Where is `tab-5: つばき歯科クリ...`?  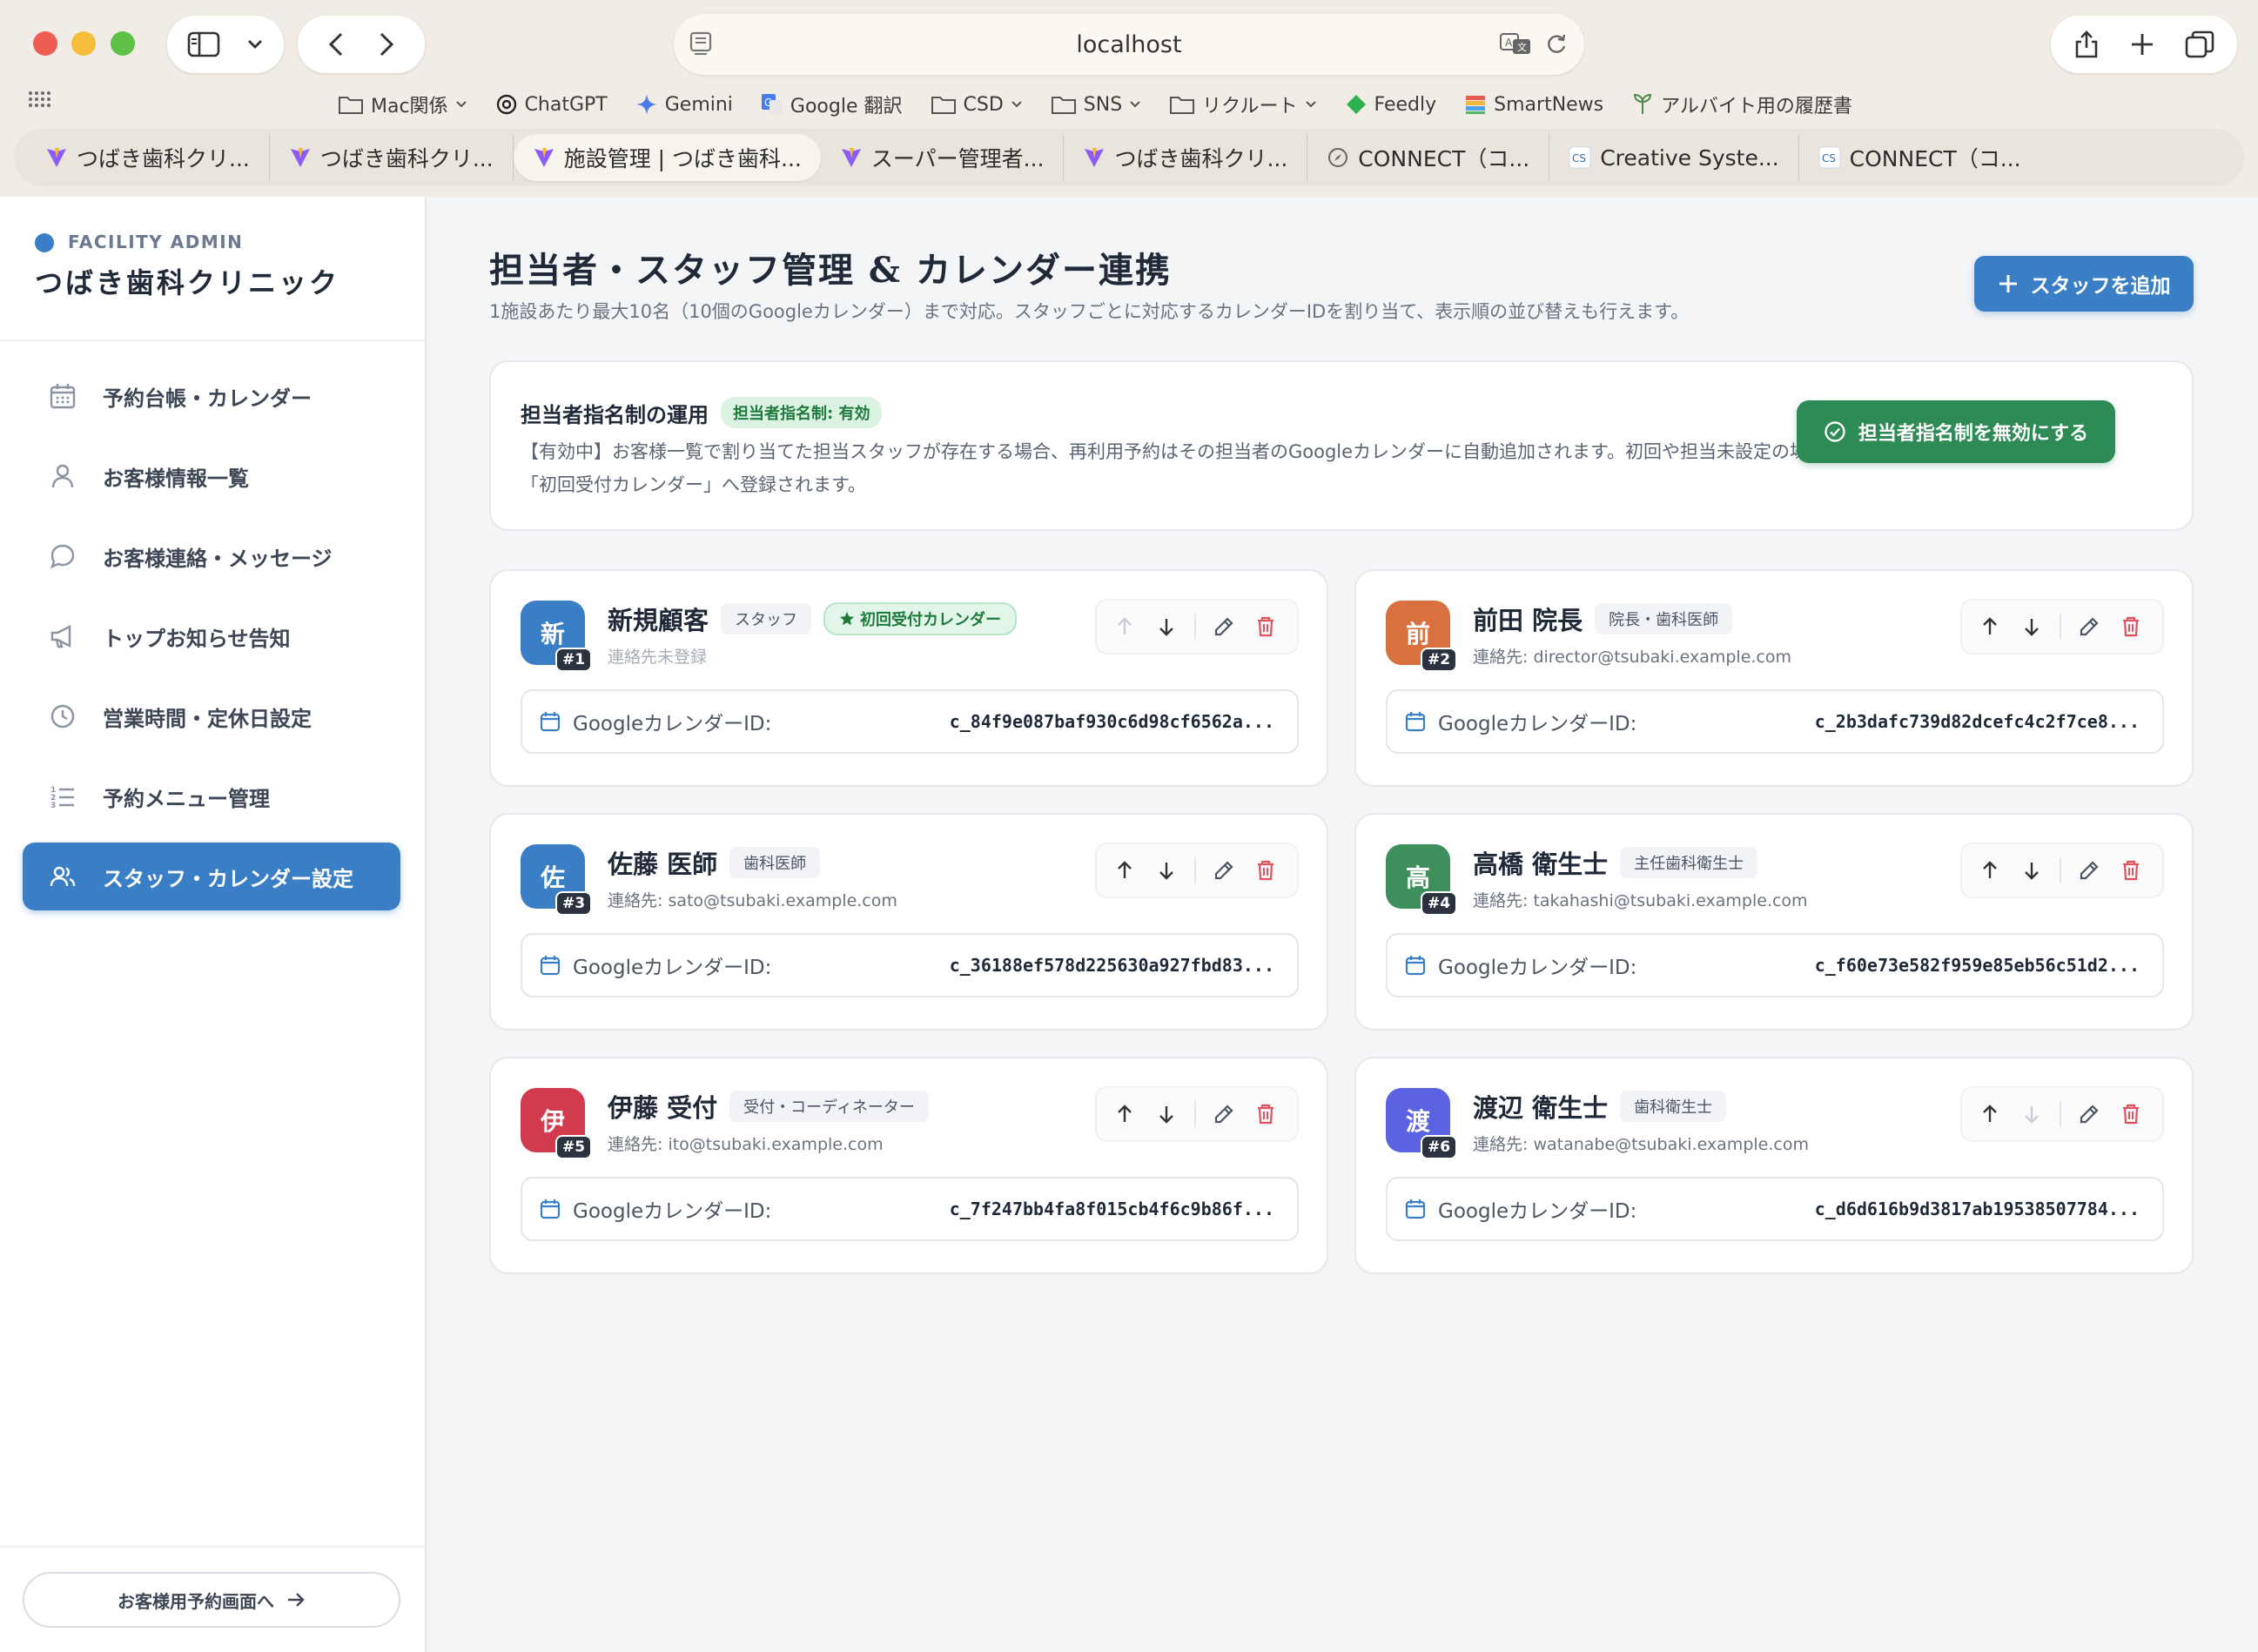 tab-5: つばき歯科クリ... is located at coordinates (1186, 157).